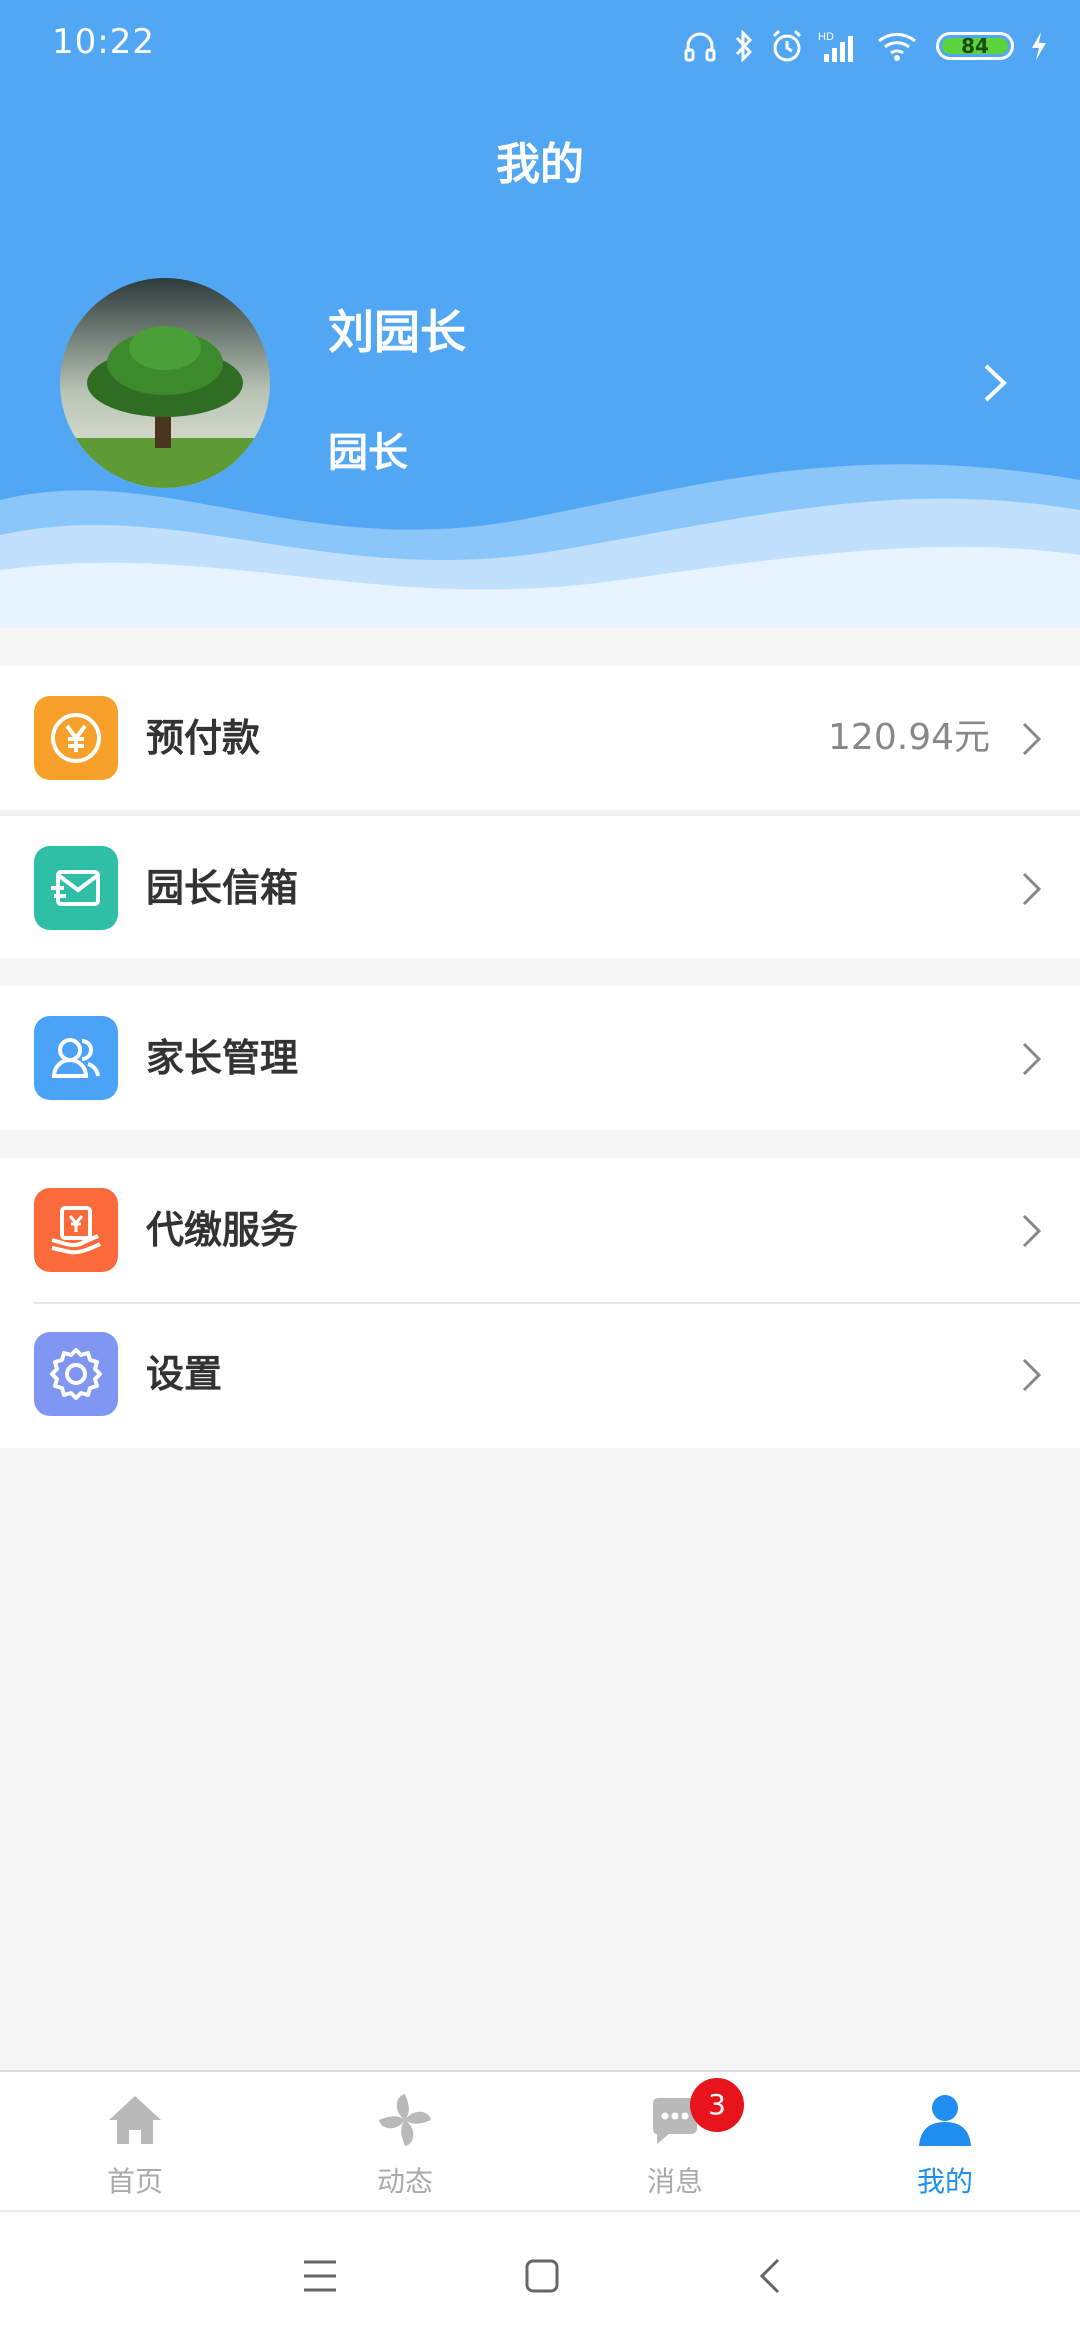 This screenshot has width=1080, height=2340. I want to click on menu-label-settings: 设置, so click(184, 1374).